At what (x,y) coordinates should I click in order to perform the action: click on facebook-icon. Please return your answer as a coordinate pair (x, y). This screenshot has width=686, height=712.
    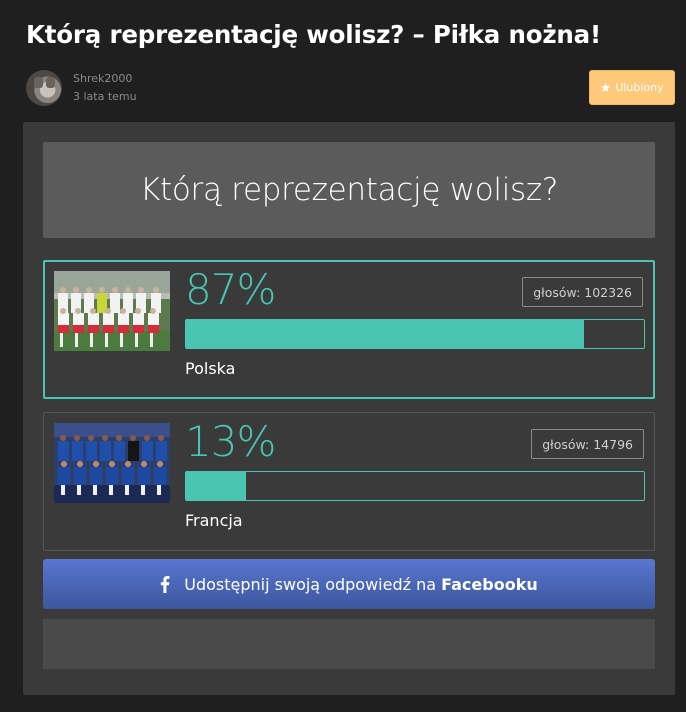
    Looking at the image, I should click on (165, 584).